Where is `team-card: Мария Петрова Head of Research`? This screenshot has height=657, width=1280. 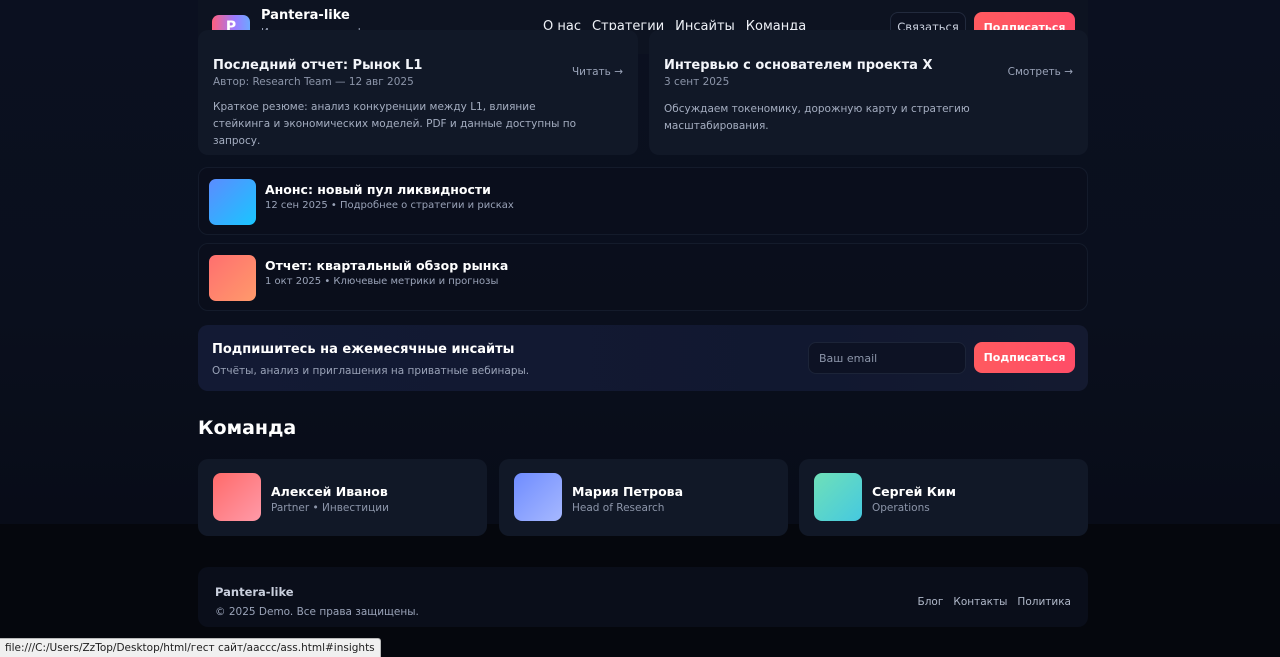
team-card: Мария Петрова Head of Research is located at coordinates (643, 497).